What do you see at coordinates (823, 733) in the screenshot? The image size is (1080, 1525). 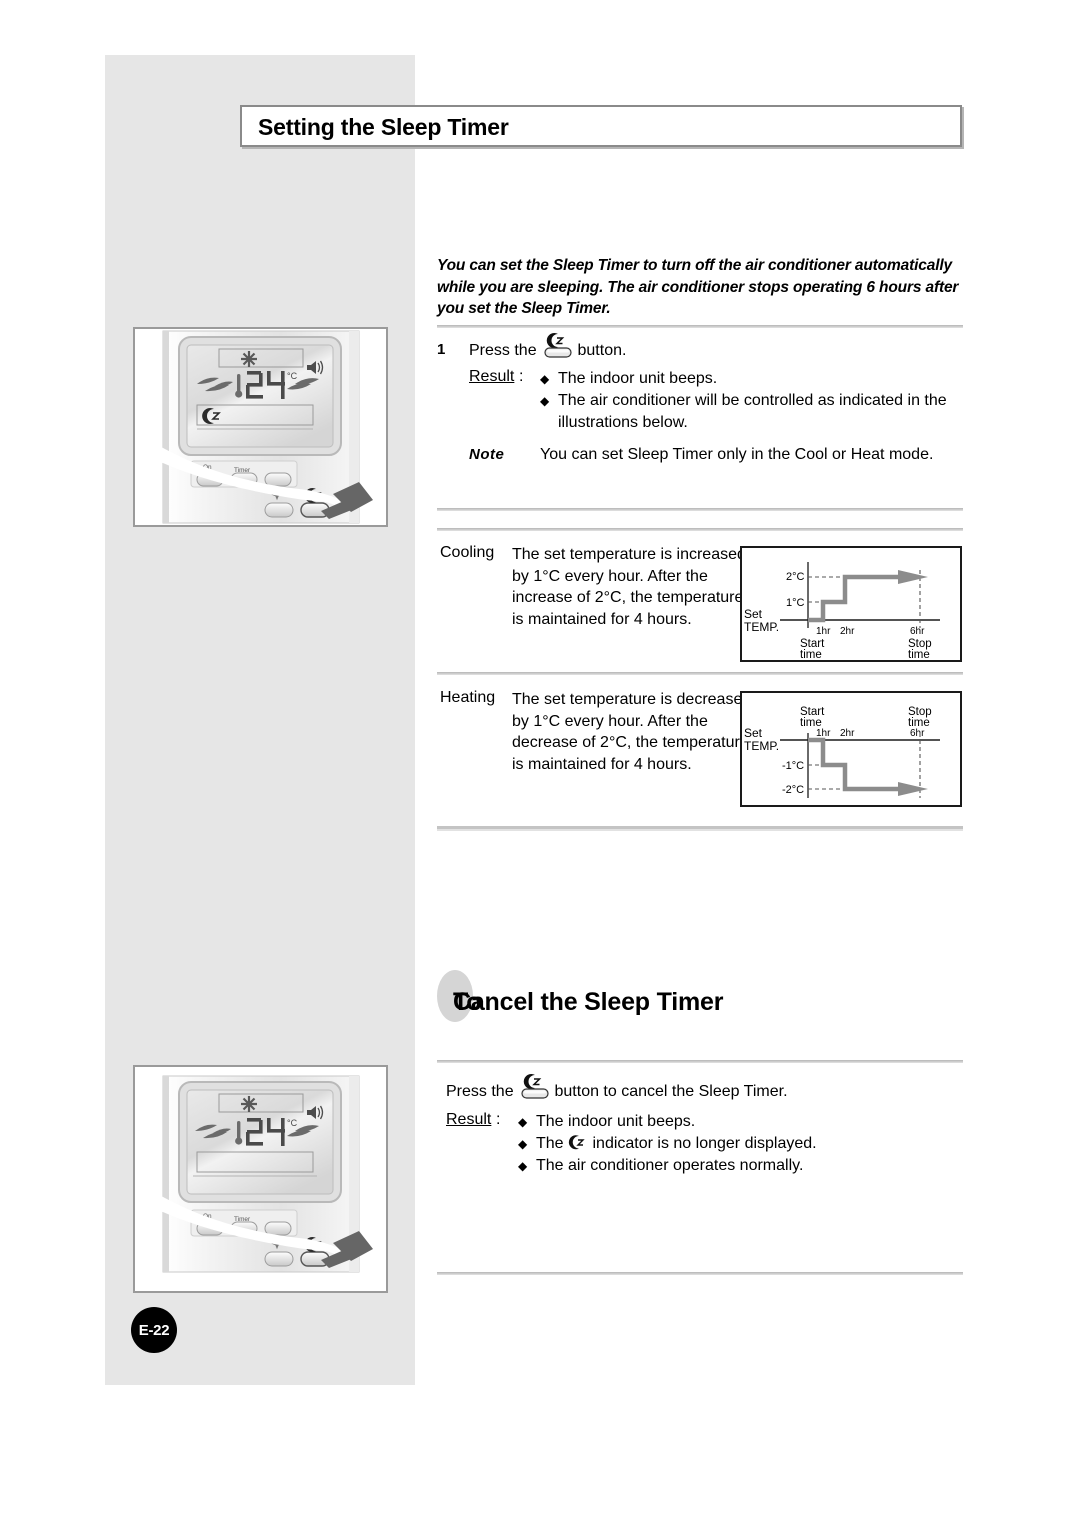 I see `heating-xtick-1hr: 1hr` at bounding box center [823, 733].